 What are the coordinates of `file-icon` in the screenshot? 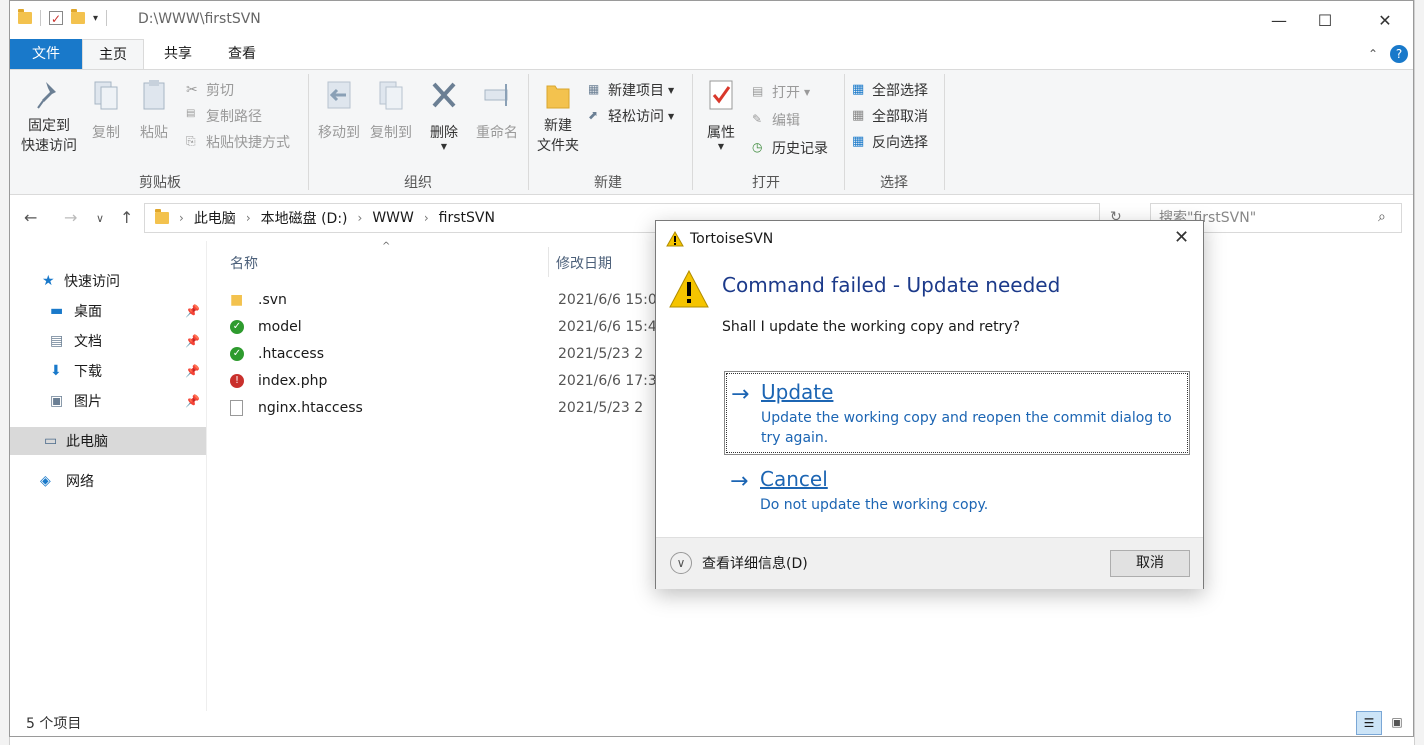 It's located at (236, 408).